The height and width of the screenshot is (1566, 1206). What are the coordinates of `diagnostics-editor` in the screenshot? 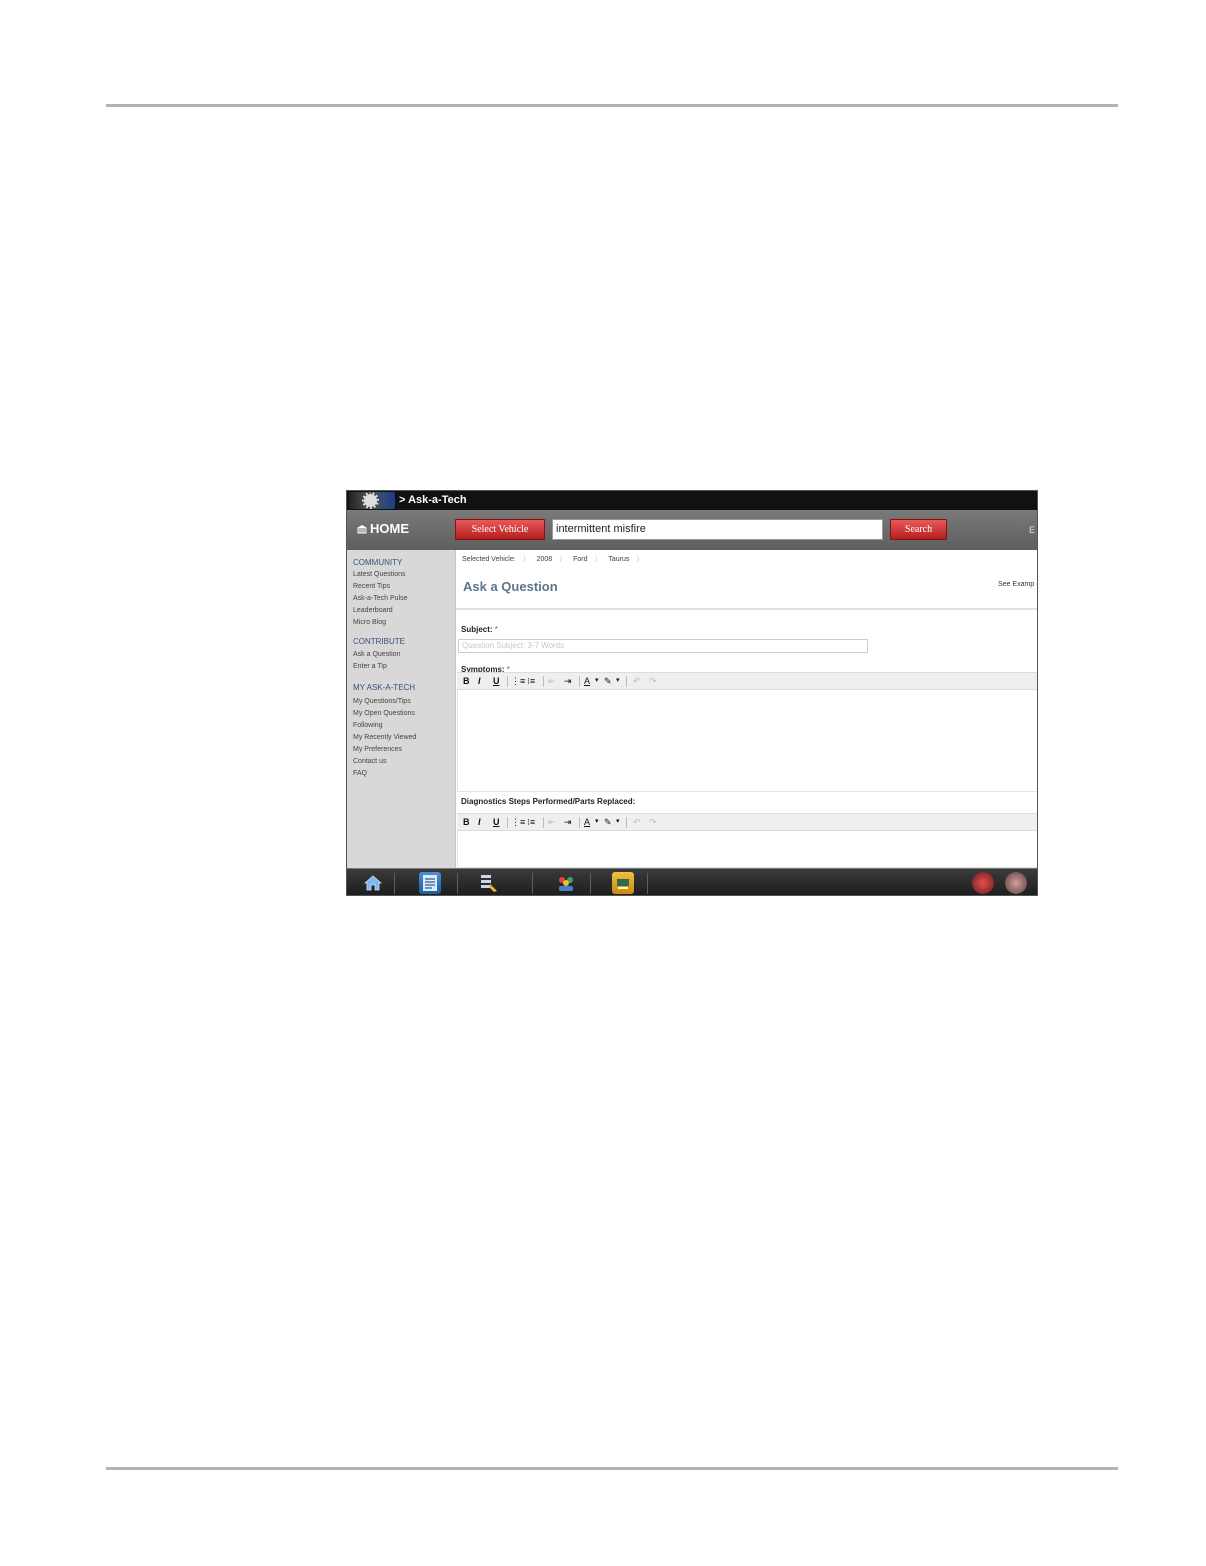 It's located at (747, 849).